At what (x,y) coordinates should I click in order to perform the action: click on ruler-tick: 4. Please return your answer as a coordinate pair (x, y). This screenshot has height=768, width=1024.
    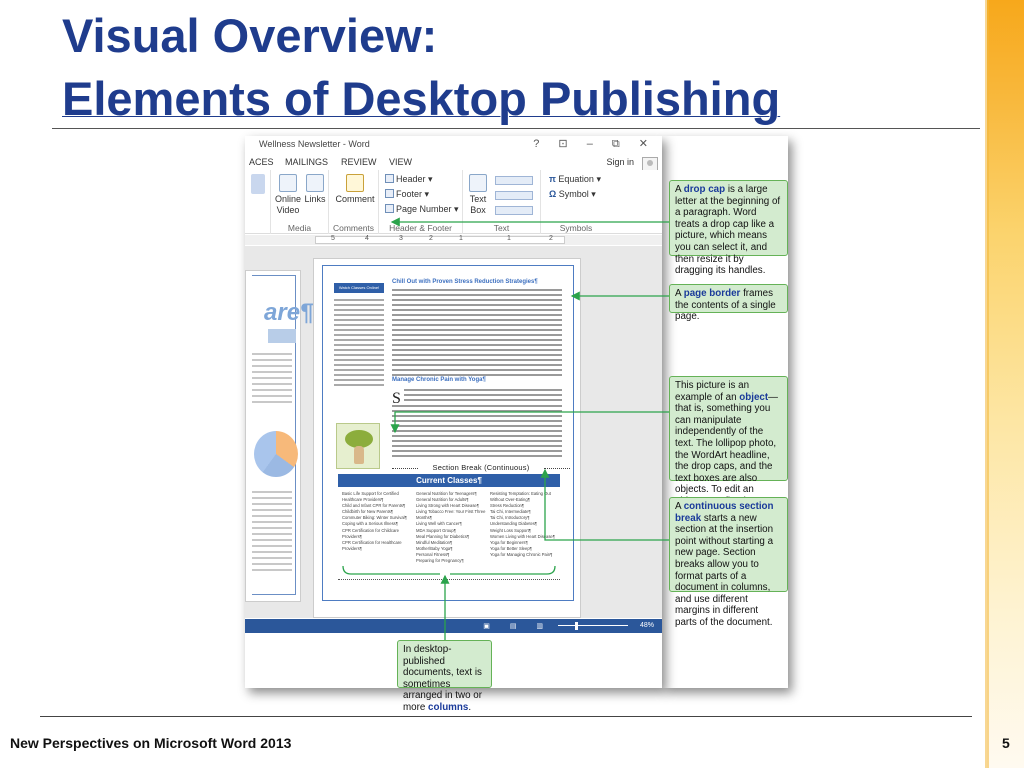
    Looking at the image, I should click on (367, 238).